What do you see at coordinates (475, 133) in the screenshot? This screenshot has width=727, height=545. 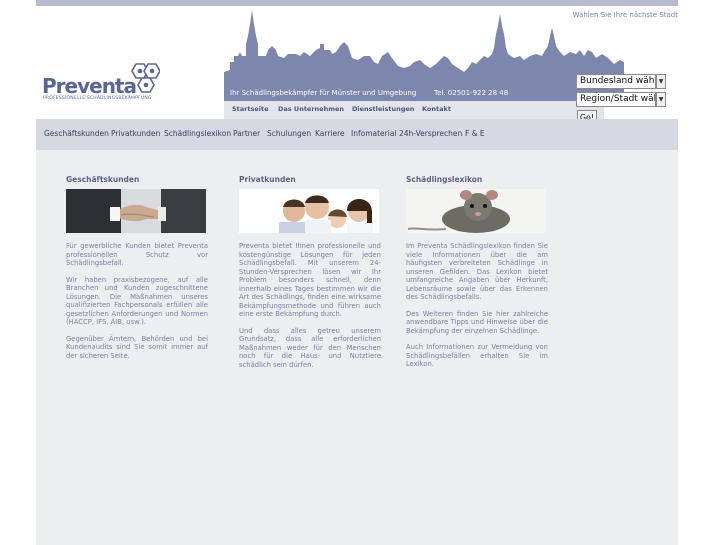 I see `subnav-f-und-e: F & E` at bounding box center [475, 133].